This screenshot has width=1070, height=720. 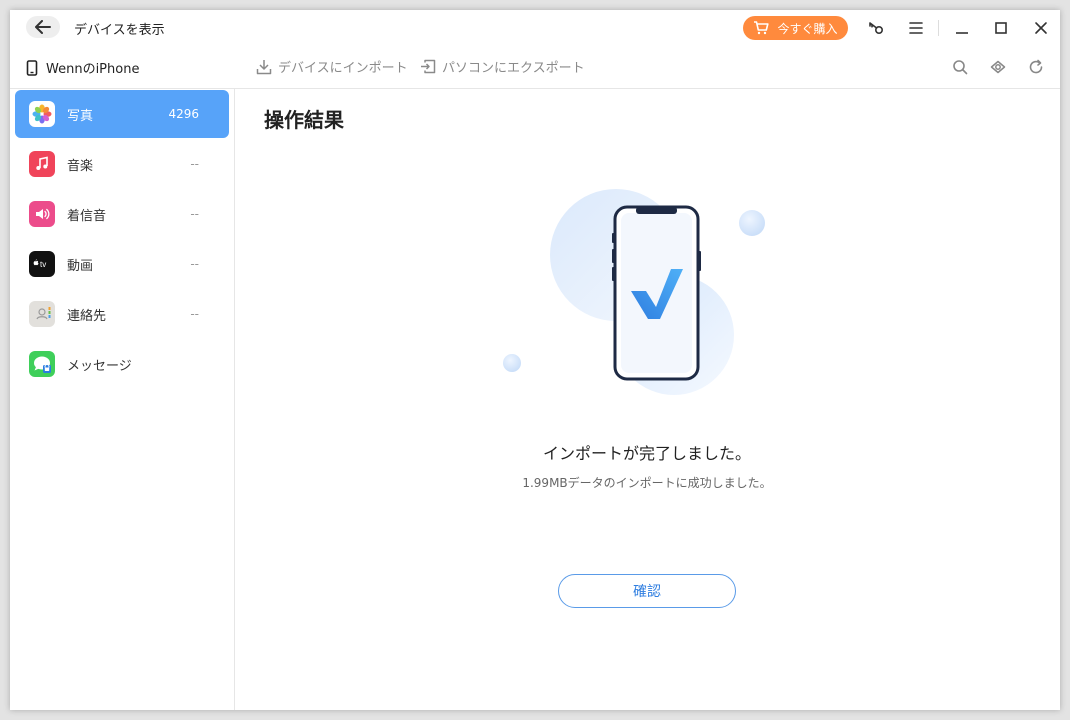 I want to click on close-icon, so click(x=1041, y=28).